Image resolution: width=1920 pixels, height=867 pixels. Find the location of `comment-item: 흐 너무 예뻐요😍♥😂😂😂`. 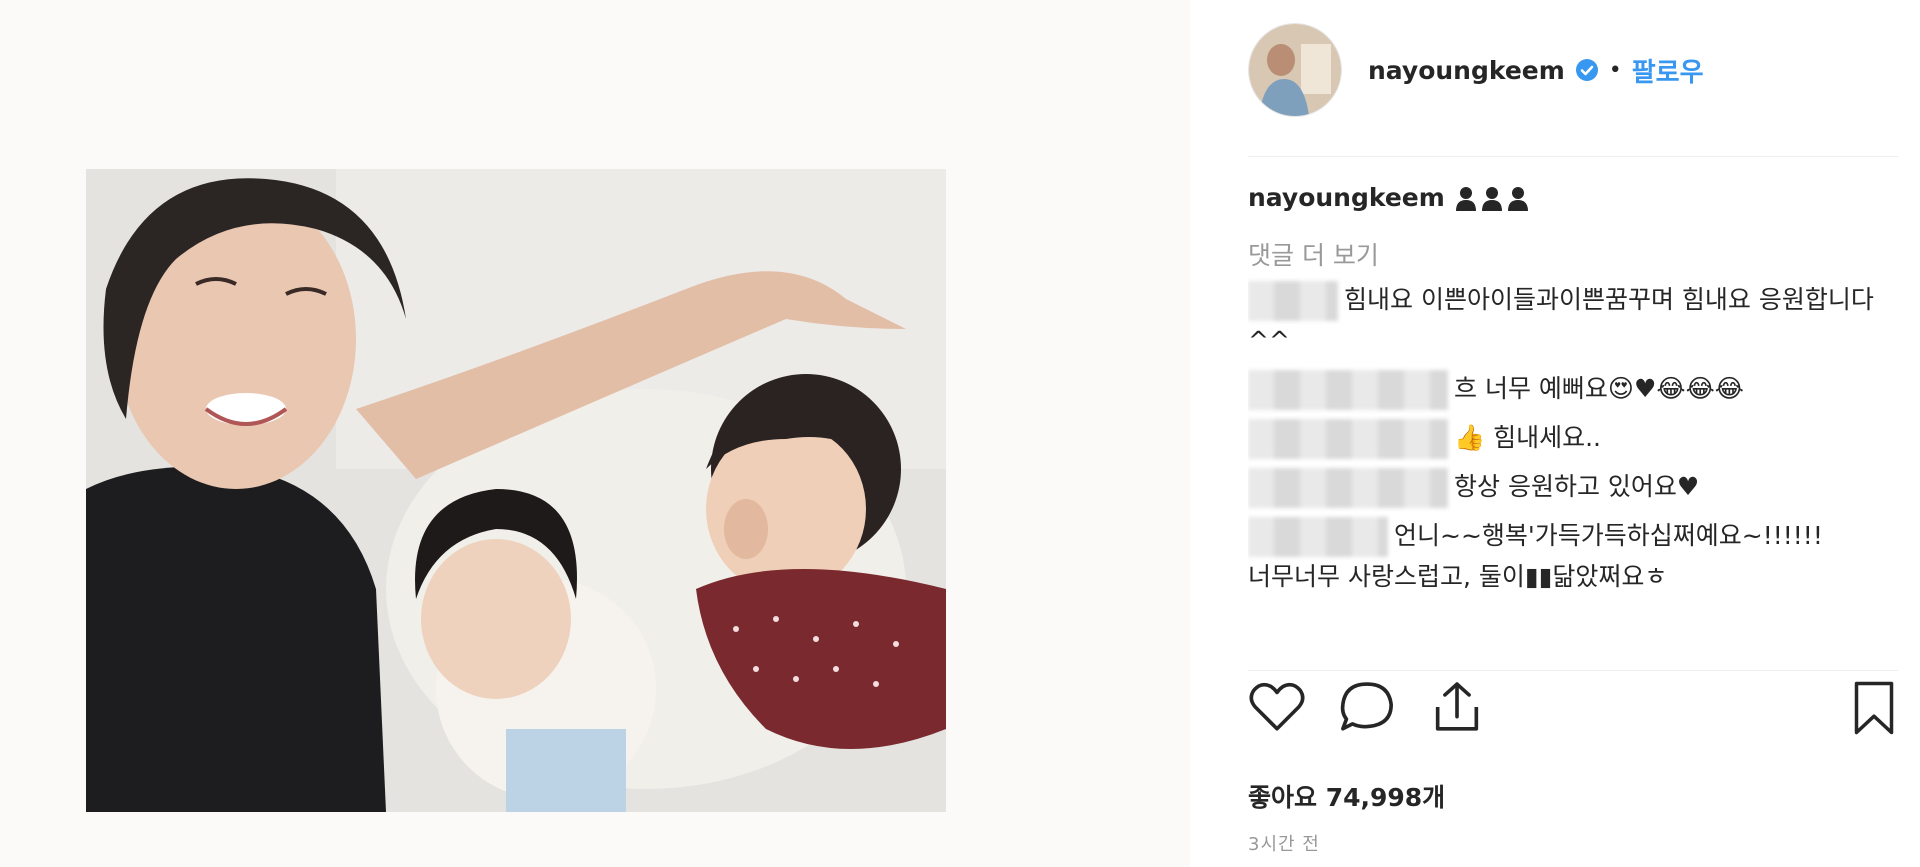

comment-item: 흐 너무 예뻐요😍♥😂😂😂 is located at coordinates (1578, 389).